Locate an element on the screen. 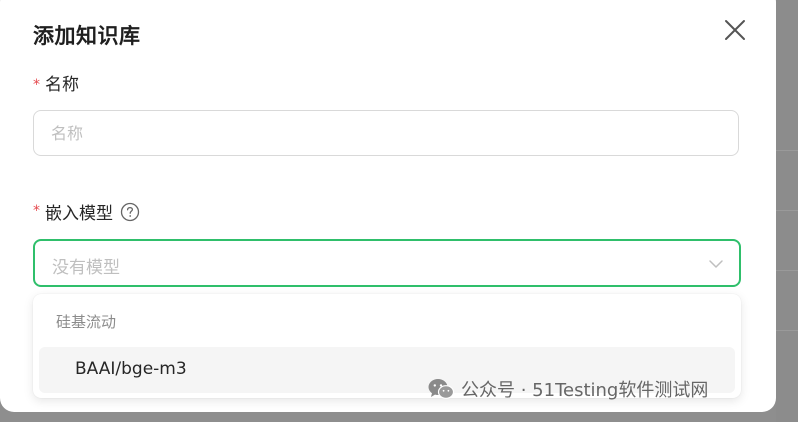  name-label-text: 名称 is located at coordinates (62, 85).